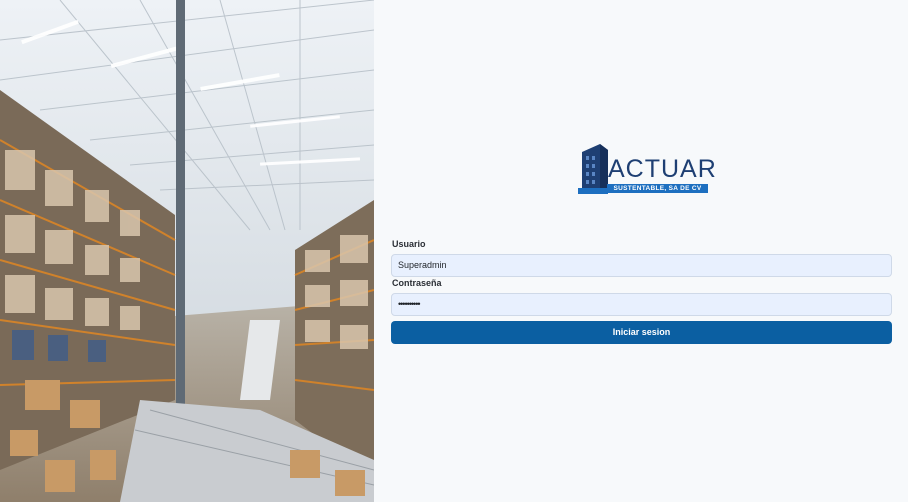  I want to click on company-logo: ACTUAR SUSTENTABLE, SA DE CV, so click(647, 170).